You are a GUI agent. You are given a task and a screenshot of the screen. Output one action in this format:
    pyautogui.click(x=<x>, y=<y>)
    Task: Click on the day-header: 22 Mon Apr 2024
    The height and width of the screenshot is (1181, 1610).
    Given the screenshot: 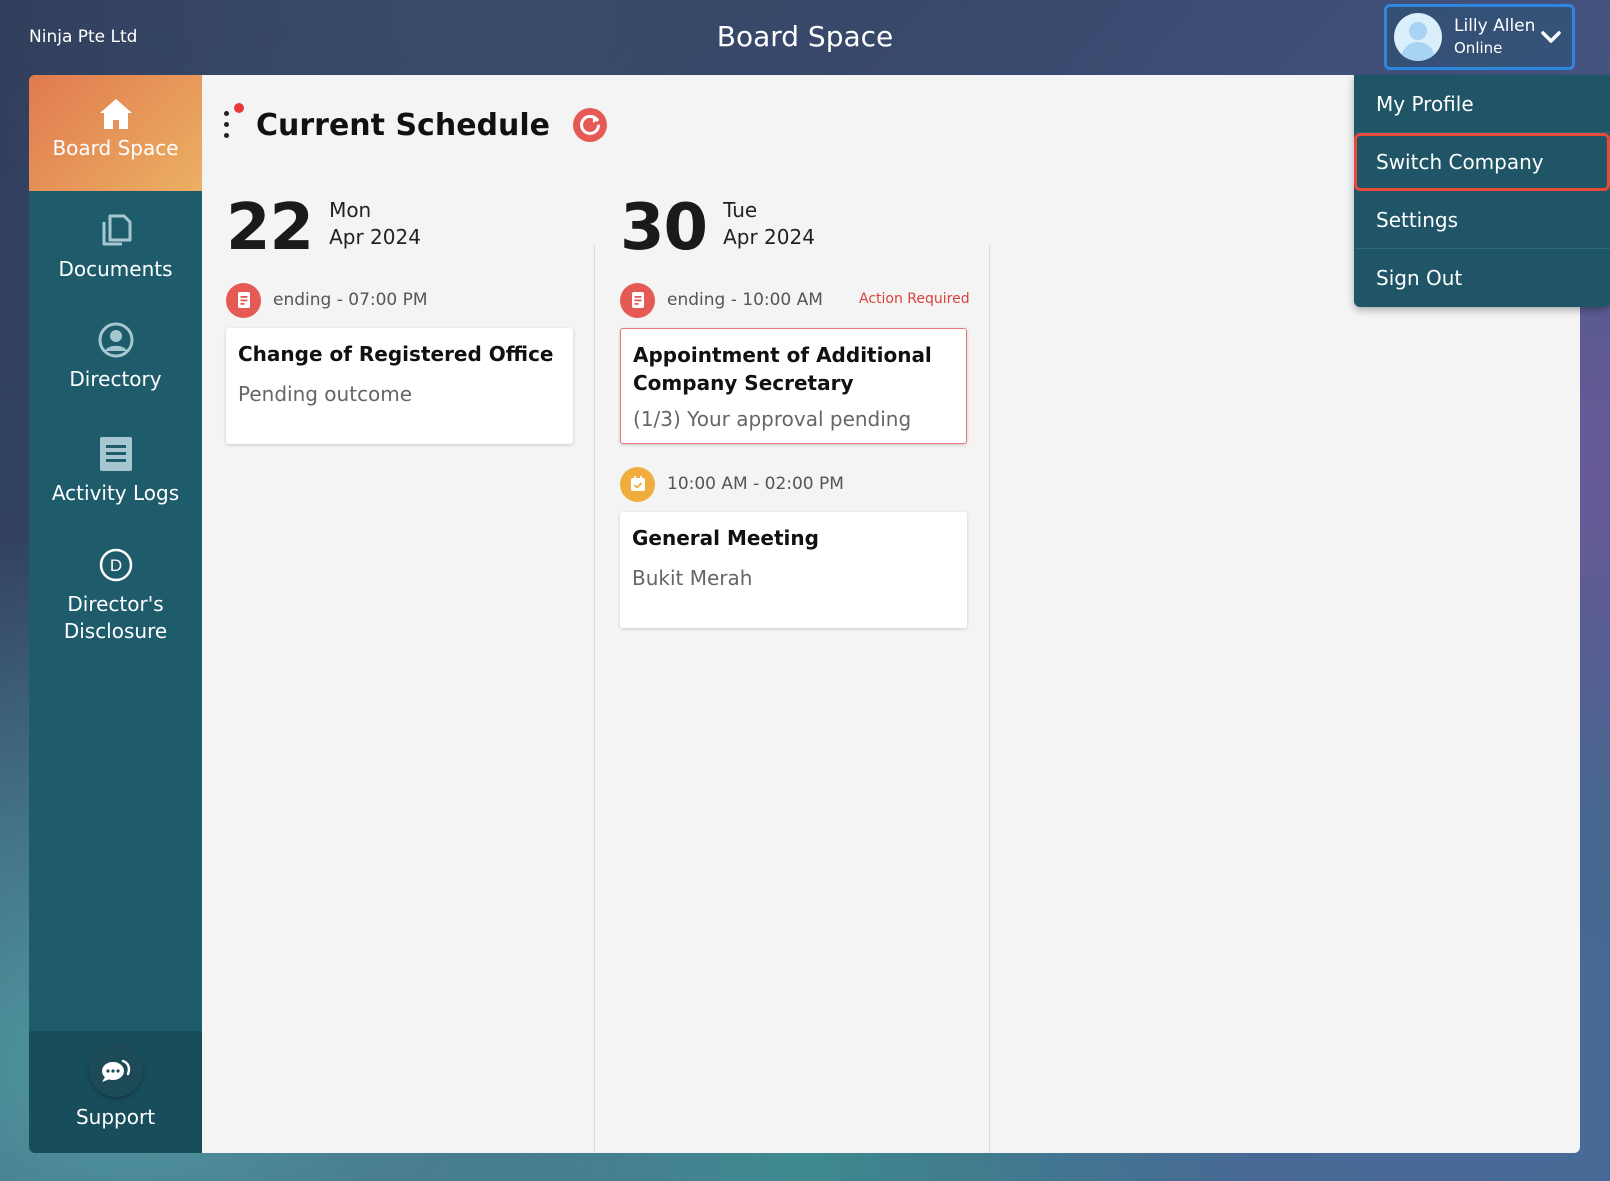 What is the action you would take?
    pyautogui.click(x=323, y=228)
    